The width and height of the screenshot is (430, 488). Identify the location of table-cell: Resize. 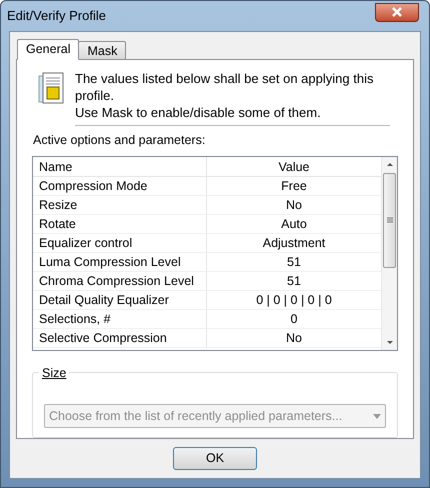
(120, 205).